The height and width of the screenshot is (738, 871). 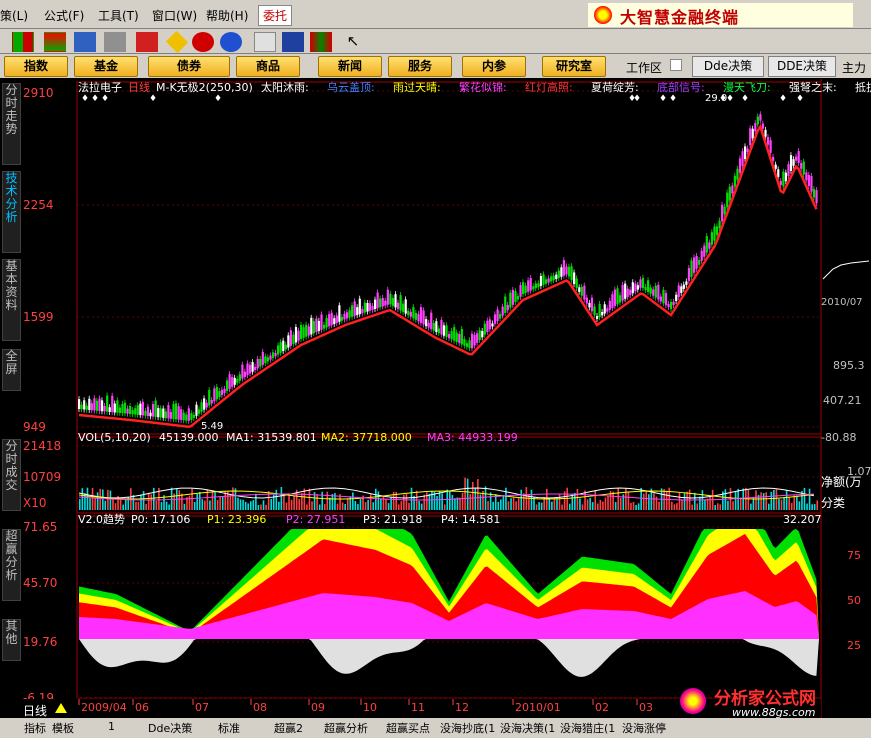 What do you see at coordinates (602, 707) in the screenshot?
I see `x-tick-9: 02` at bounding box center [602, 707].